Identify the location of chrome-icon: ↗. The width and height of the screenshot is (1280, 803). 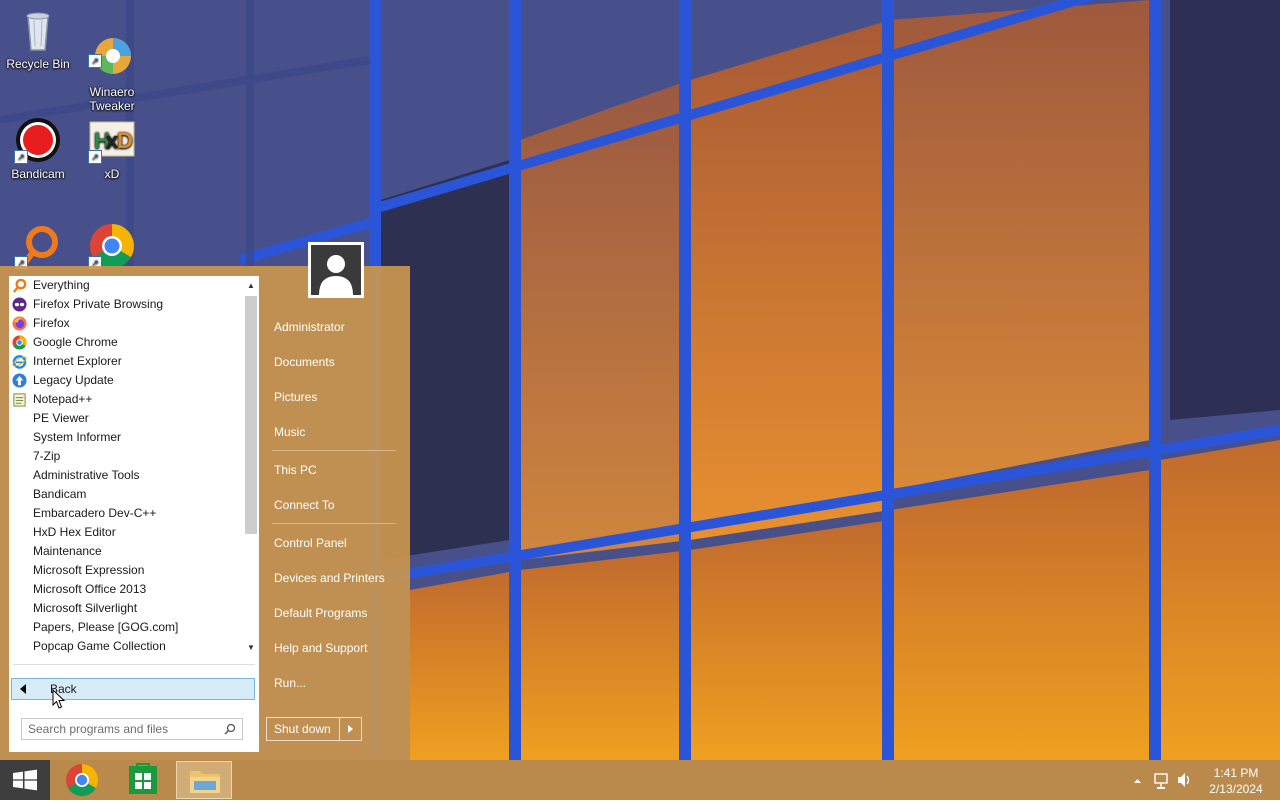
(112, 246).